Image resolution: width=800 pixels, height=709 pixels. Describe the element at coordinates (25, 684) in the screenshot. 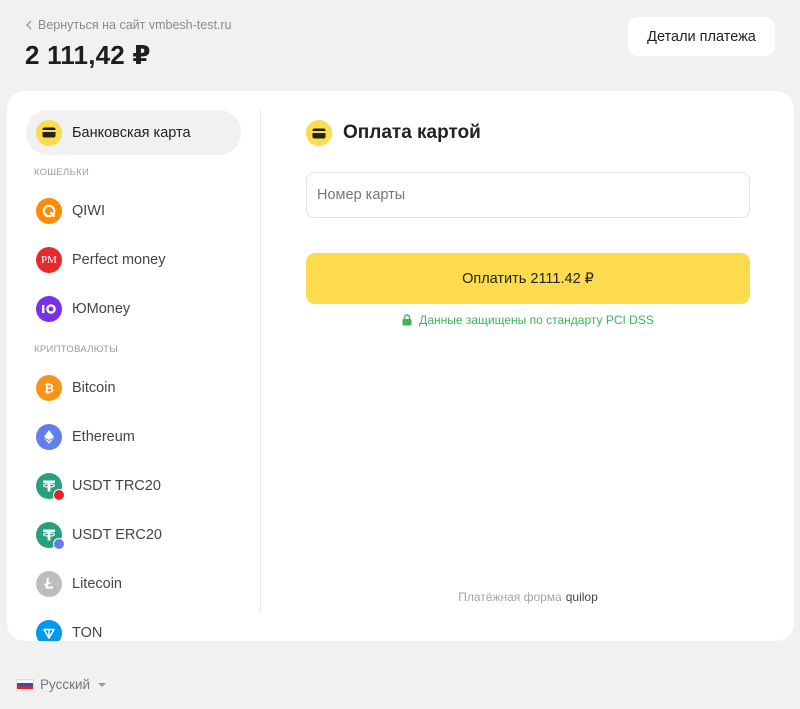

I see `russia-flag-icon` at that location.